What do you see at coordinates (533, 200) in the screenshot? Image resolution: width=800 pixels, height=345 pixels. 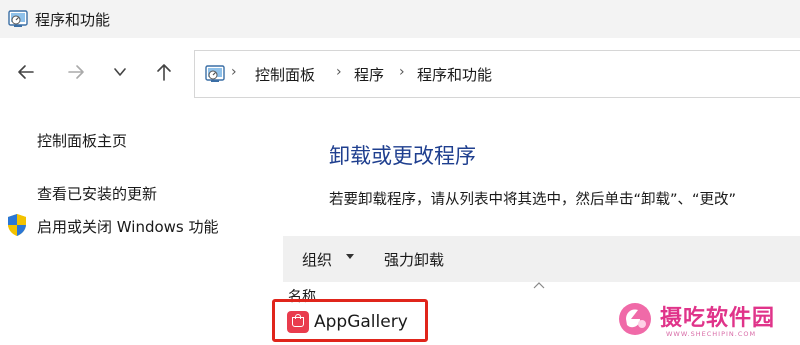 I see `page-description: 若要卸载程序，请从列表中将其选中，然后单击“卸载”、“更改”` at bounding box center [533, 200].